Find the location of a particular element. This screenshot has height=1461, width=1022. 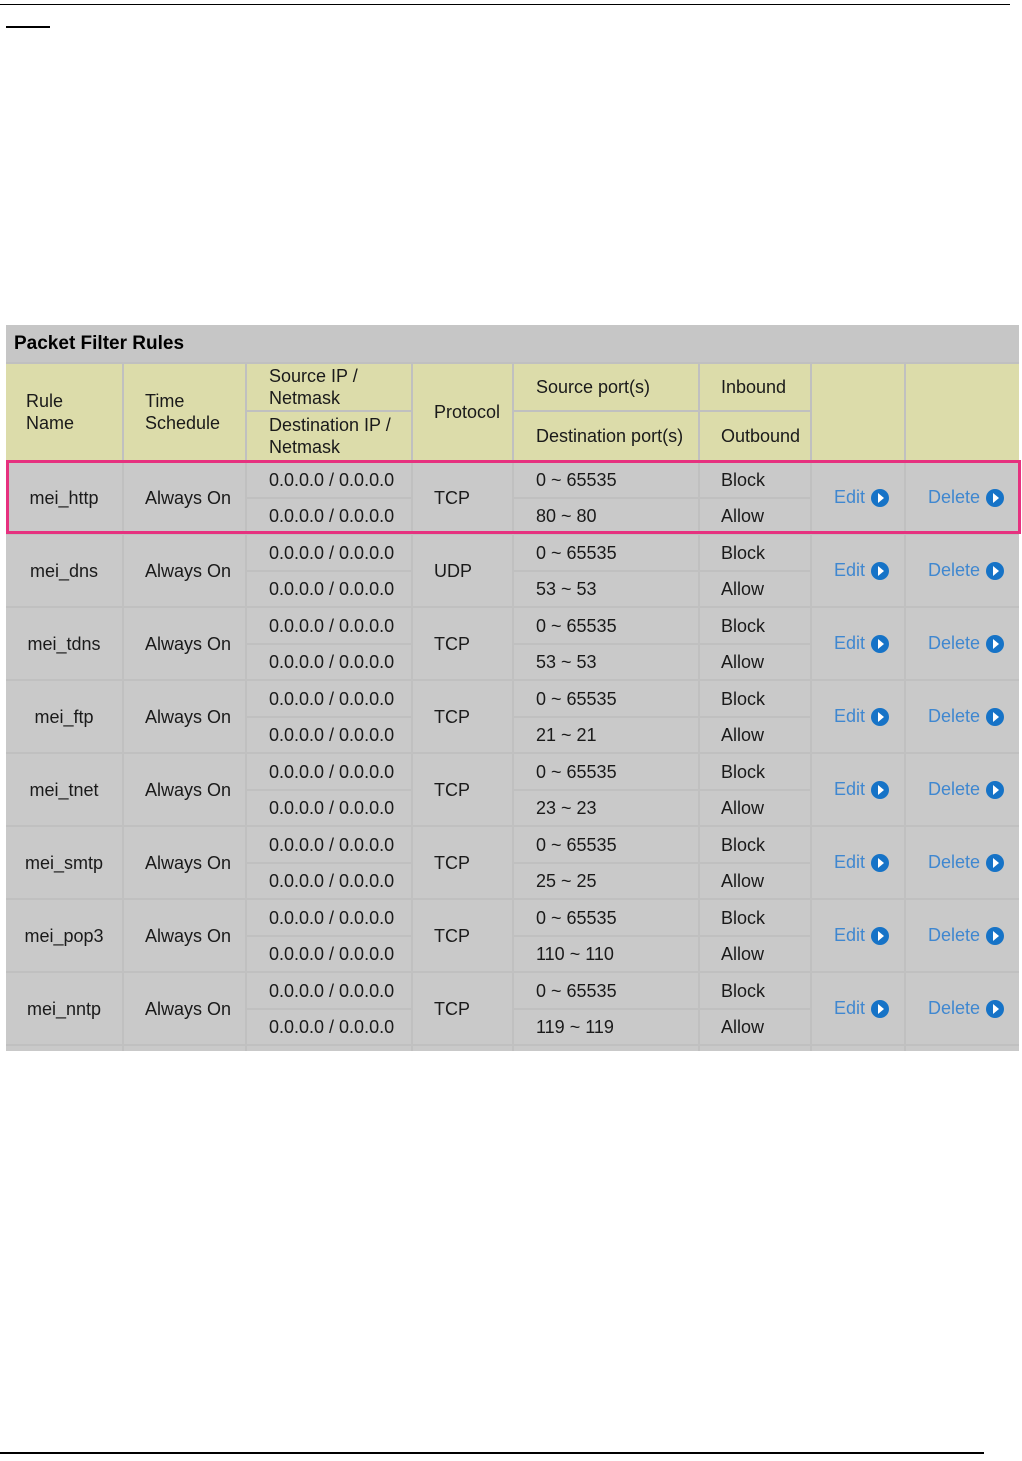

rule-name-cell: mei_smtp is located at coordinates (64, 862).